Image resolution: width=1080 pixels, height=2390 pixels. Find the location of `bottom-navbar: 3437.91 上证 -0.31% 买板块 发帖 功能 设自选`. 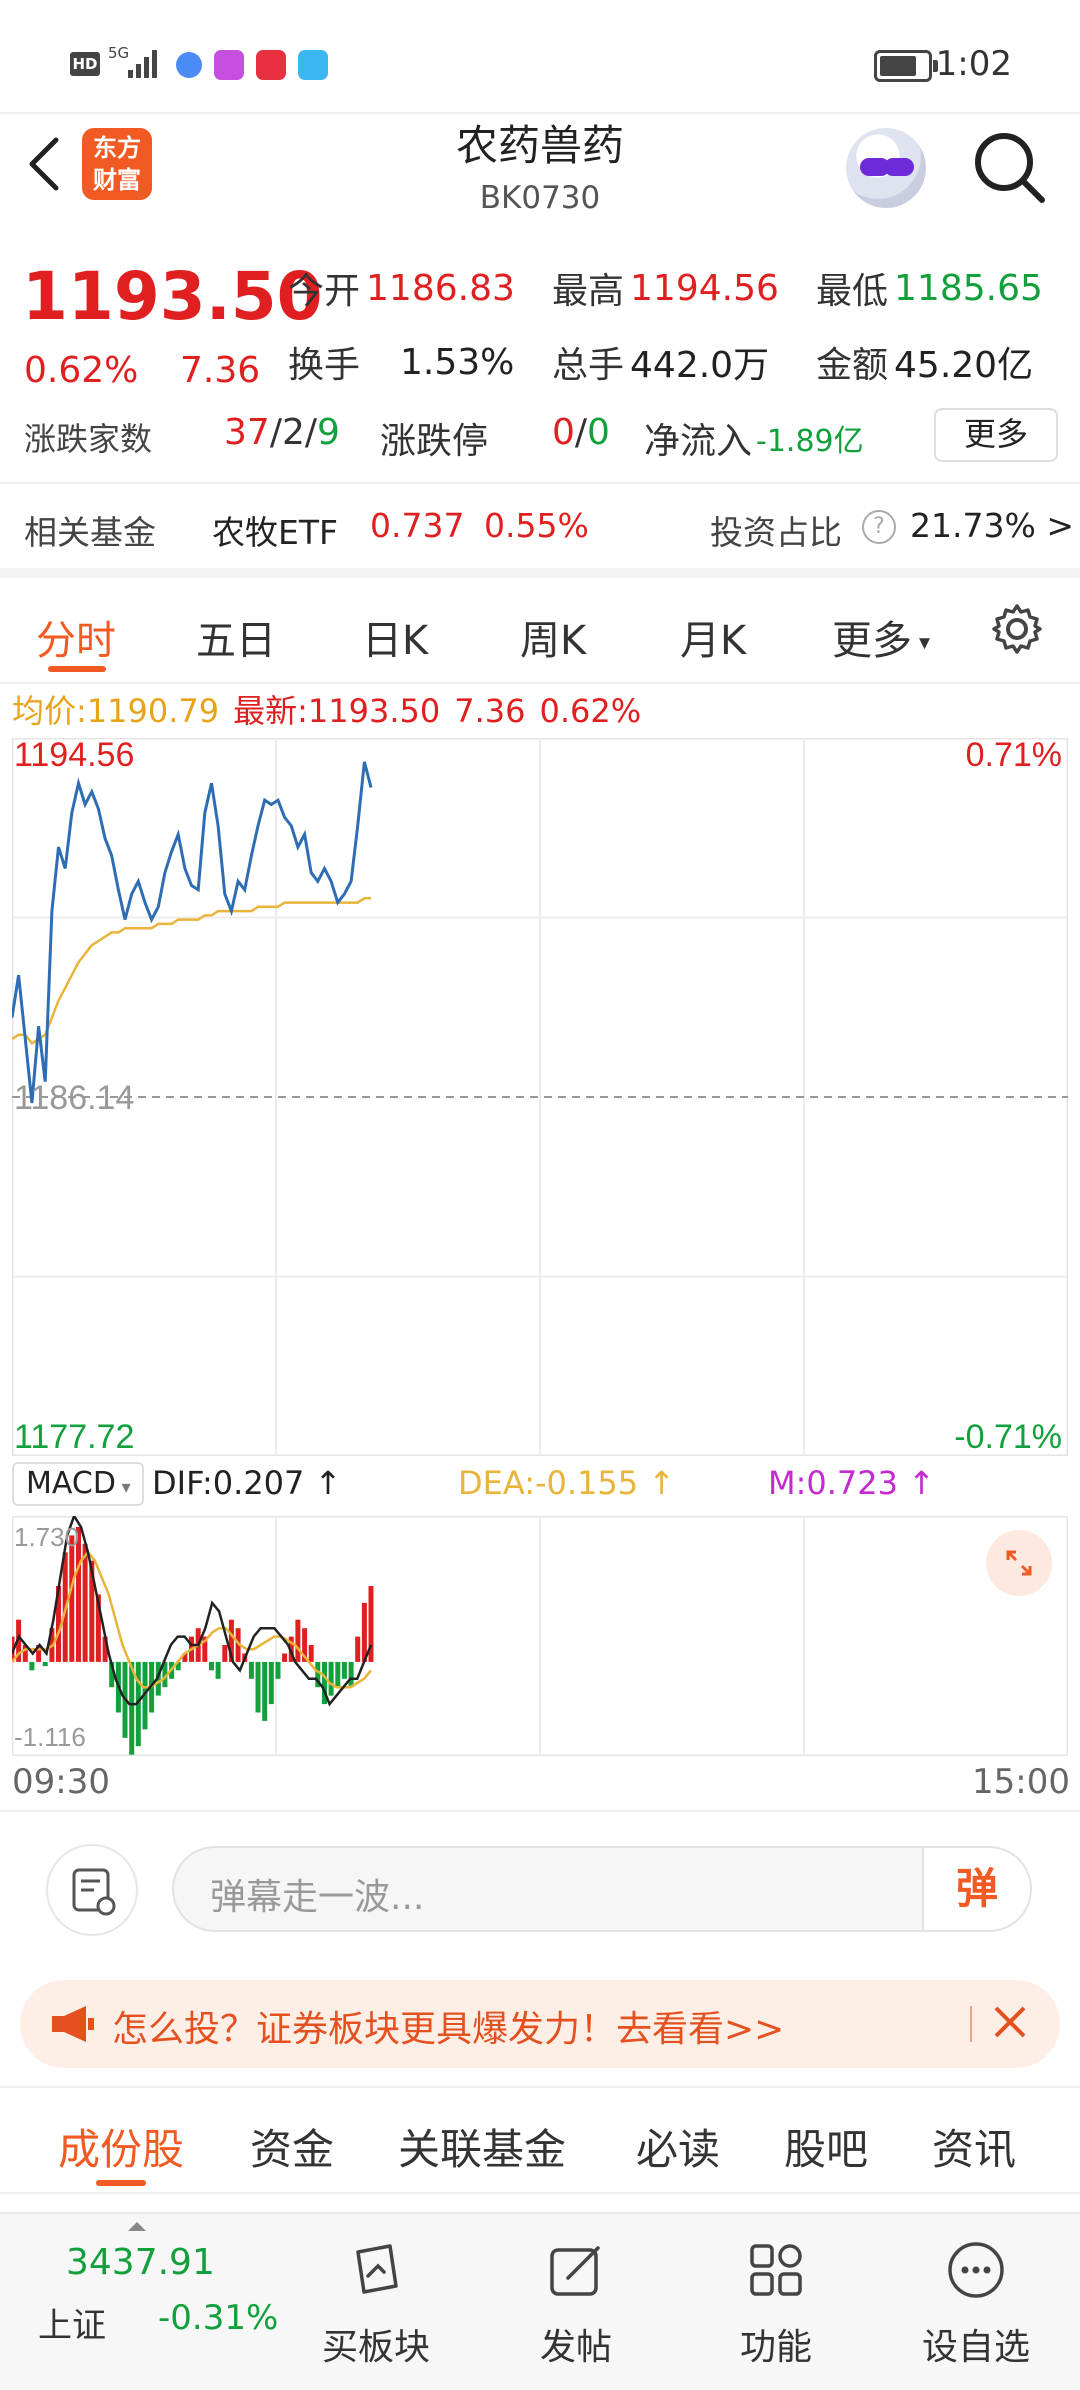

bottom-navbar: 3437.91 上证 -0.31% 买板块 发帖 功能 设自选 is located at coordinates (540, 2301).